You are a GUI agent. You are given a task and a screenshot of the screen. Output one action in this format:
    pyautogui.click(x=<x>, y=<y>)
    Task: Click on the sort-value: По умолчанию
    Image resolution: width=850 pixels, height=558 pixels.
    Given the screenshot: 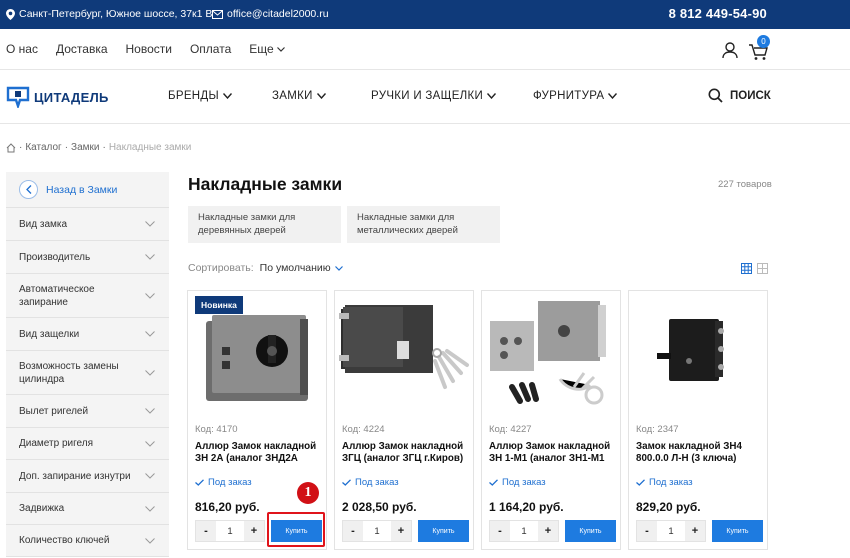 What is the action you would take?
    pyautogui.click(x=295, y=268)
    